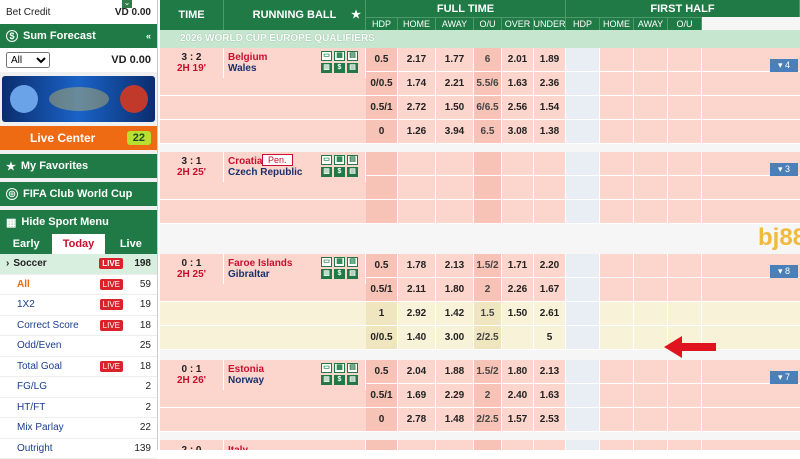 This screenshot has width=800, height=459. What do you see at coordinates (455, 371) in the screenshot?
I see `odds-cell: 1.88` at bounding box center [455, 371].